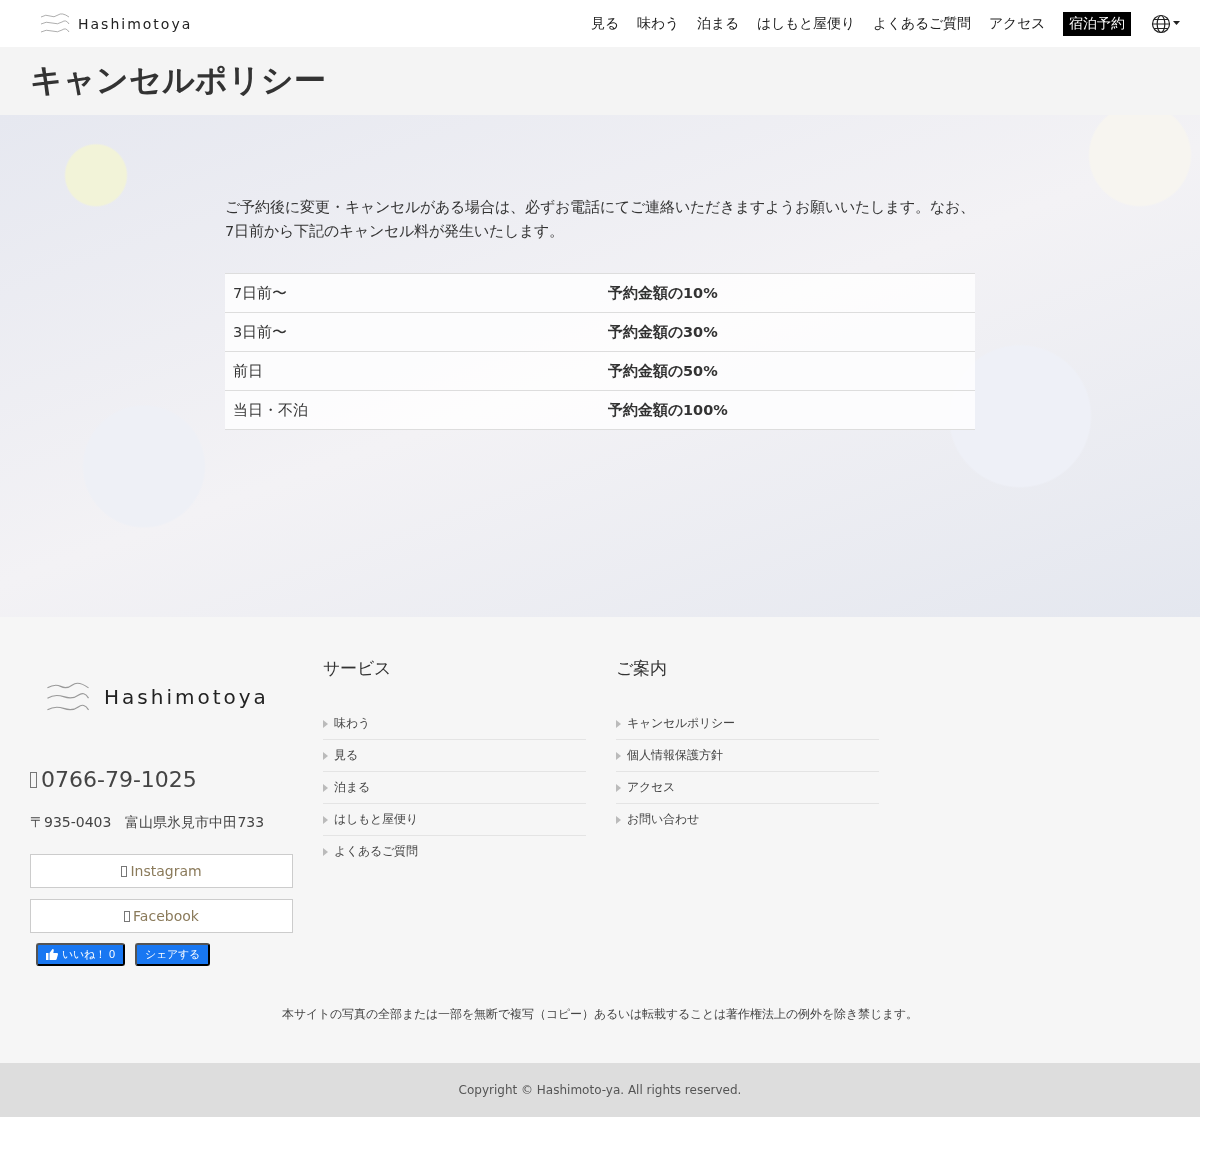 The width and height of the screenshot is (1210, 1158). Describe the element at coordinates (178, 80) in the screenshot. I see `page-title: キャンセルポリシー` at that location.